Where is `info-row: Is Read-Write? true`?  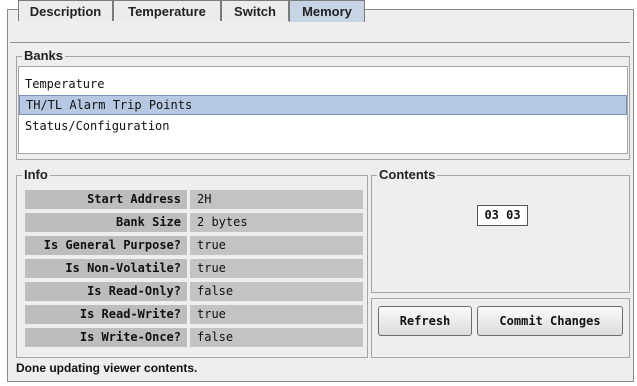
info-row: Is Read-Write? true is located at coordinates (194, 314).